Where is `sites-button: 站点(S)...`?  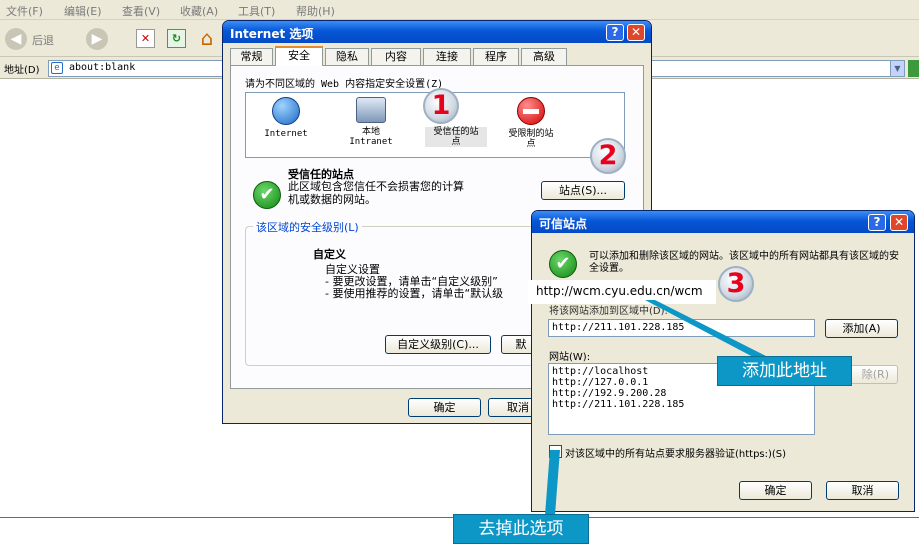
sites-button: 站点(S)... is located at coordinates (583, 190).